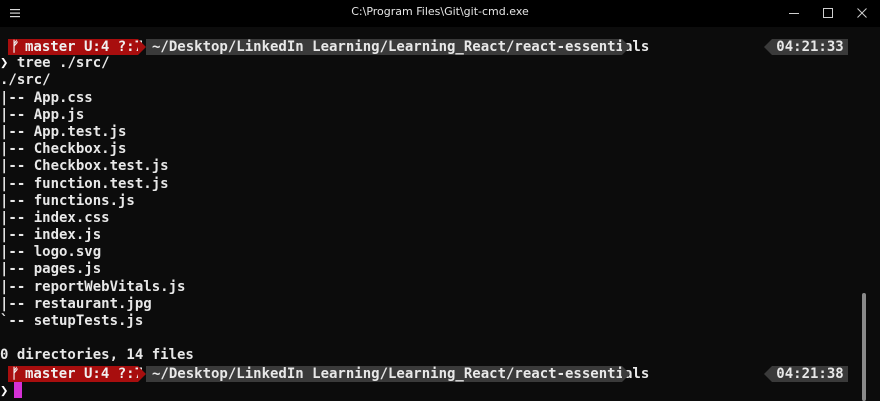 This screenshot has height=401, width=880. I want to click on prompt-time: 04:21:33, so click(810, 47).